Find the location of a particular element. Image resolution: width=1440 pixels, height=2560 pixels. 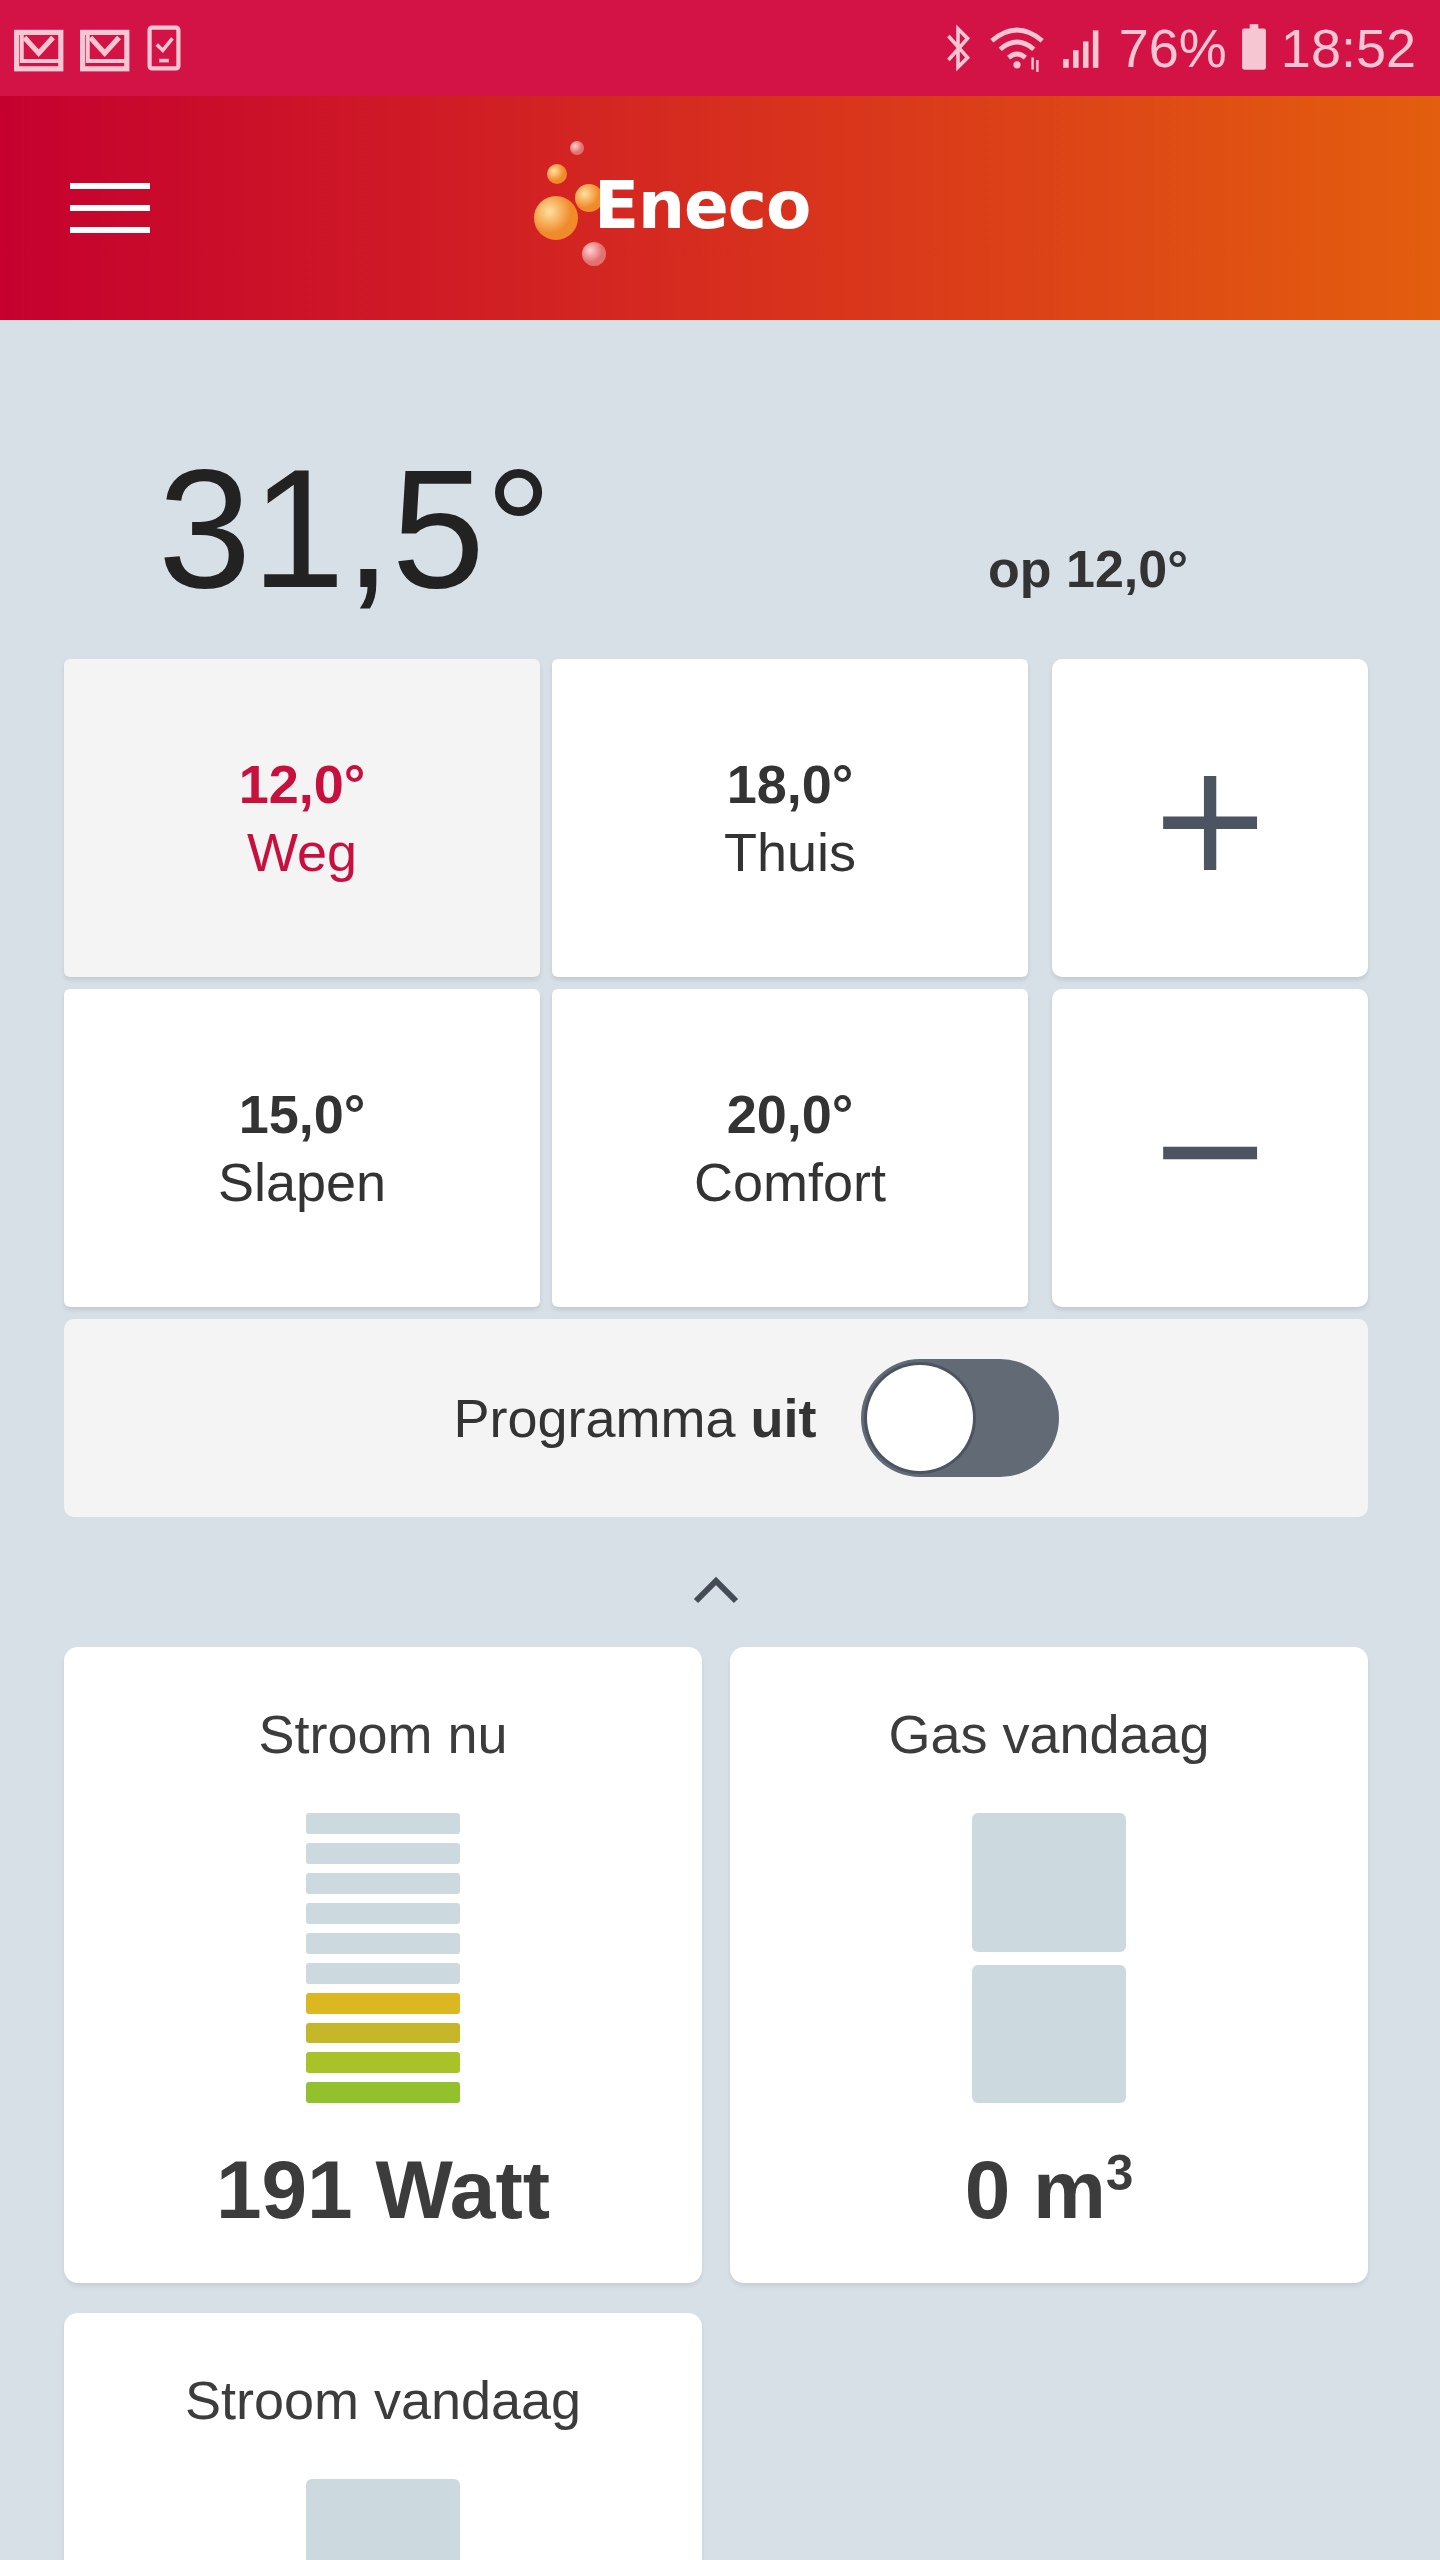

increase-button: + is located at coordinates (1210, 818).